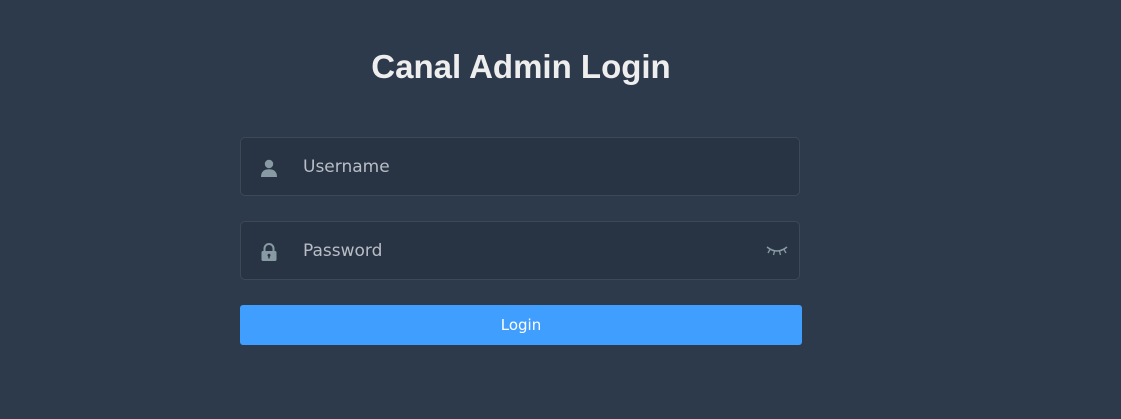  I want to click on login-button: Login, so click(521, 325).